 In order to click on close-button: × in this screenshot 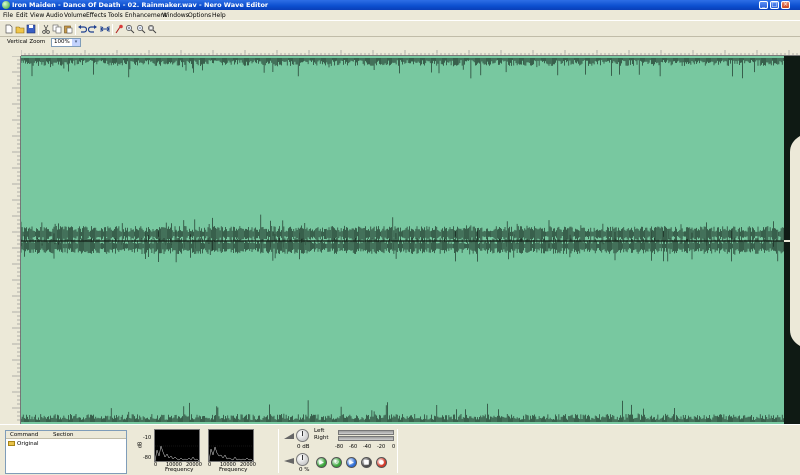, I will do `click(785, 5)`.